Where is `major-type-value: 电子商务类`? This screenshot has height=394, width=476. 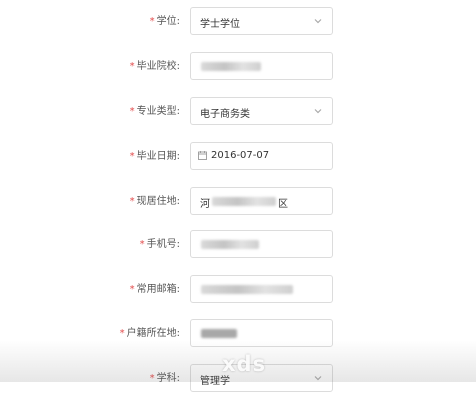 major-type-value: 电子商务类 is located at coordinates (225, 114).